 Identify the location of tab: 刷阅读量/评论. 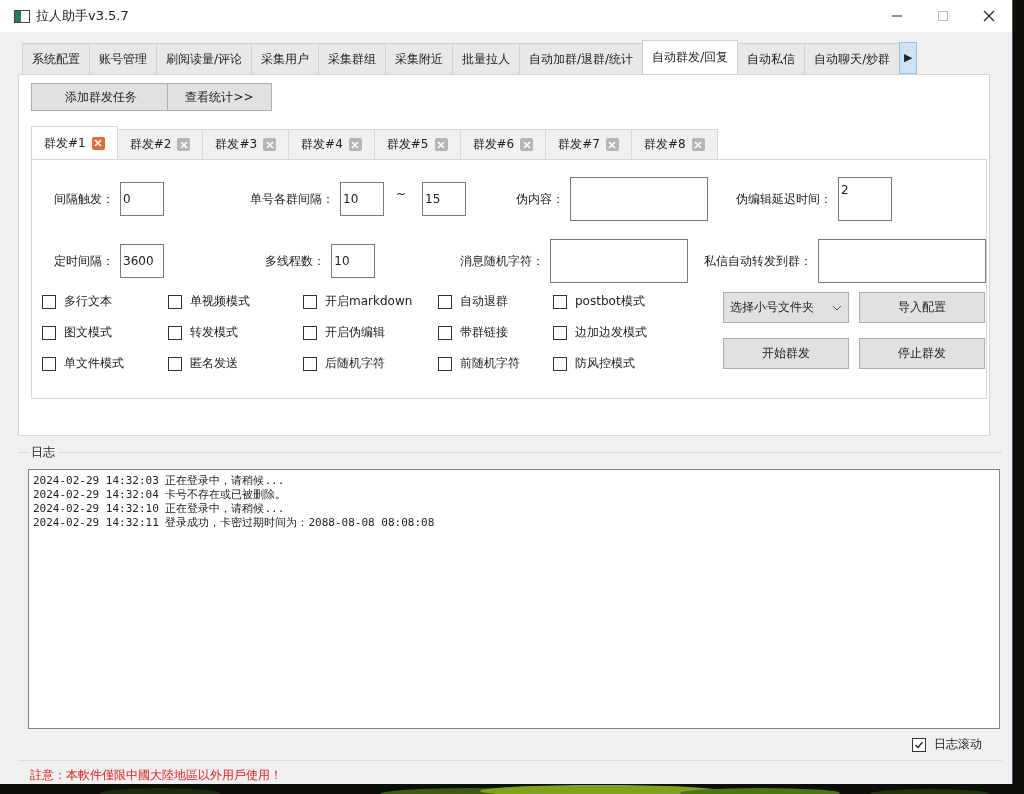
(204, 58).